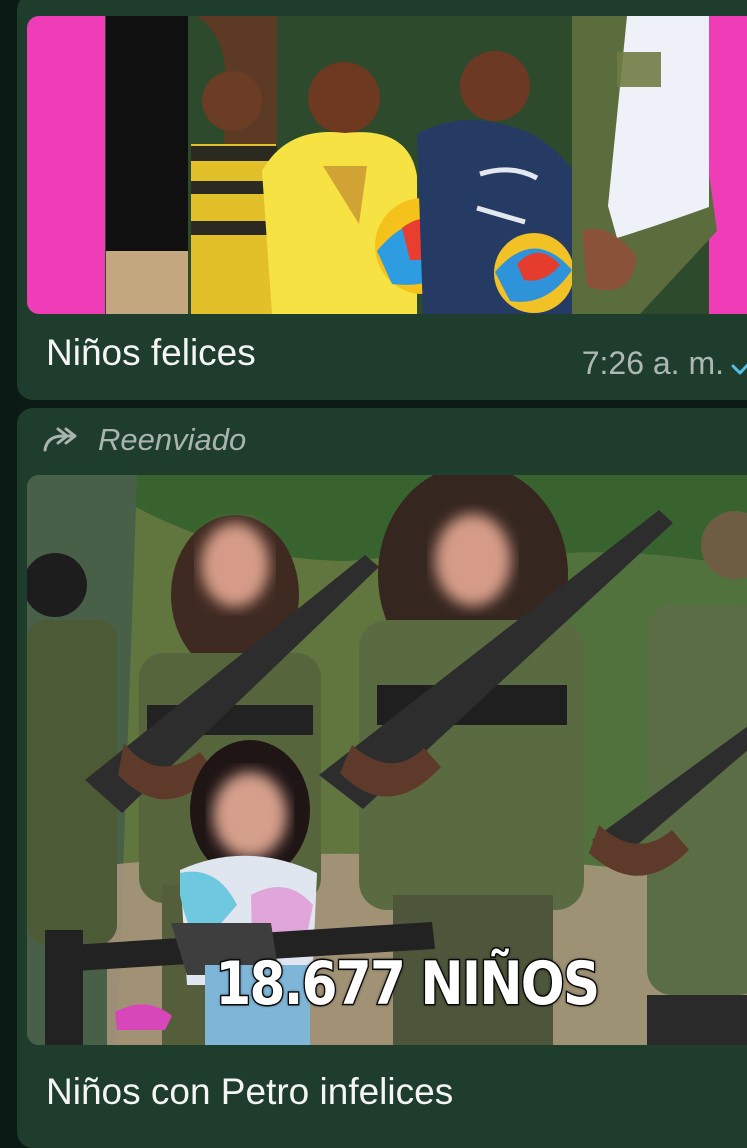  I want to click on forward-arrow-icon, so click(60, 439).